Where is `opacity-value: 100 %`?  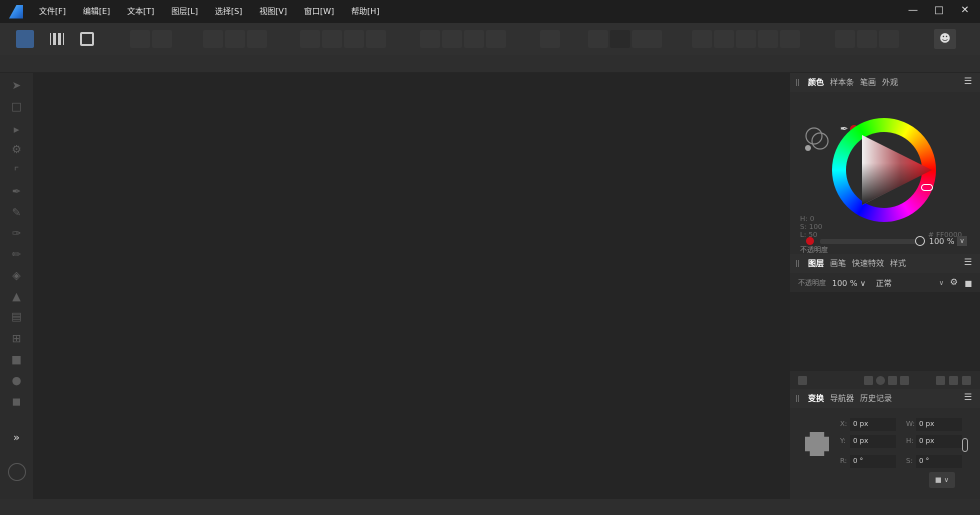 opacity-value: 100 % is located at coordinates (941, 241).